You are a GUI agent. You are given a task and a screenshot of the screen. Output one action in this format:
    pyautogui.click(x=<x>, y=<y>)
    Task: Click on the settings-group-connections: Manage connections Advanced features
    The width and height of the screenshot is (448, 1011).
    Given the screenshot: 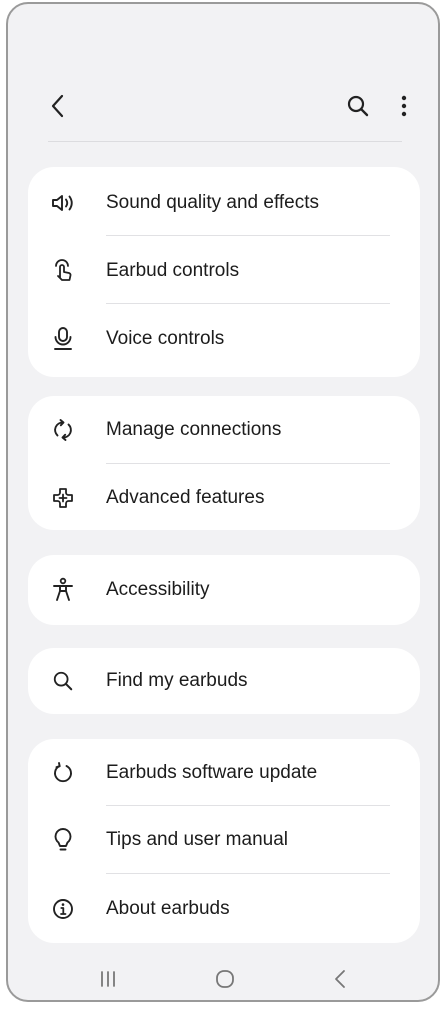 What is the action you would take?
    pyautogui.click(x=224, y=463)
    